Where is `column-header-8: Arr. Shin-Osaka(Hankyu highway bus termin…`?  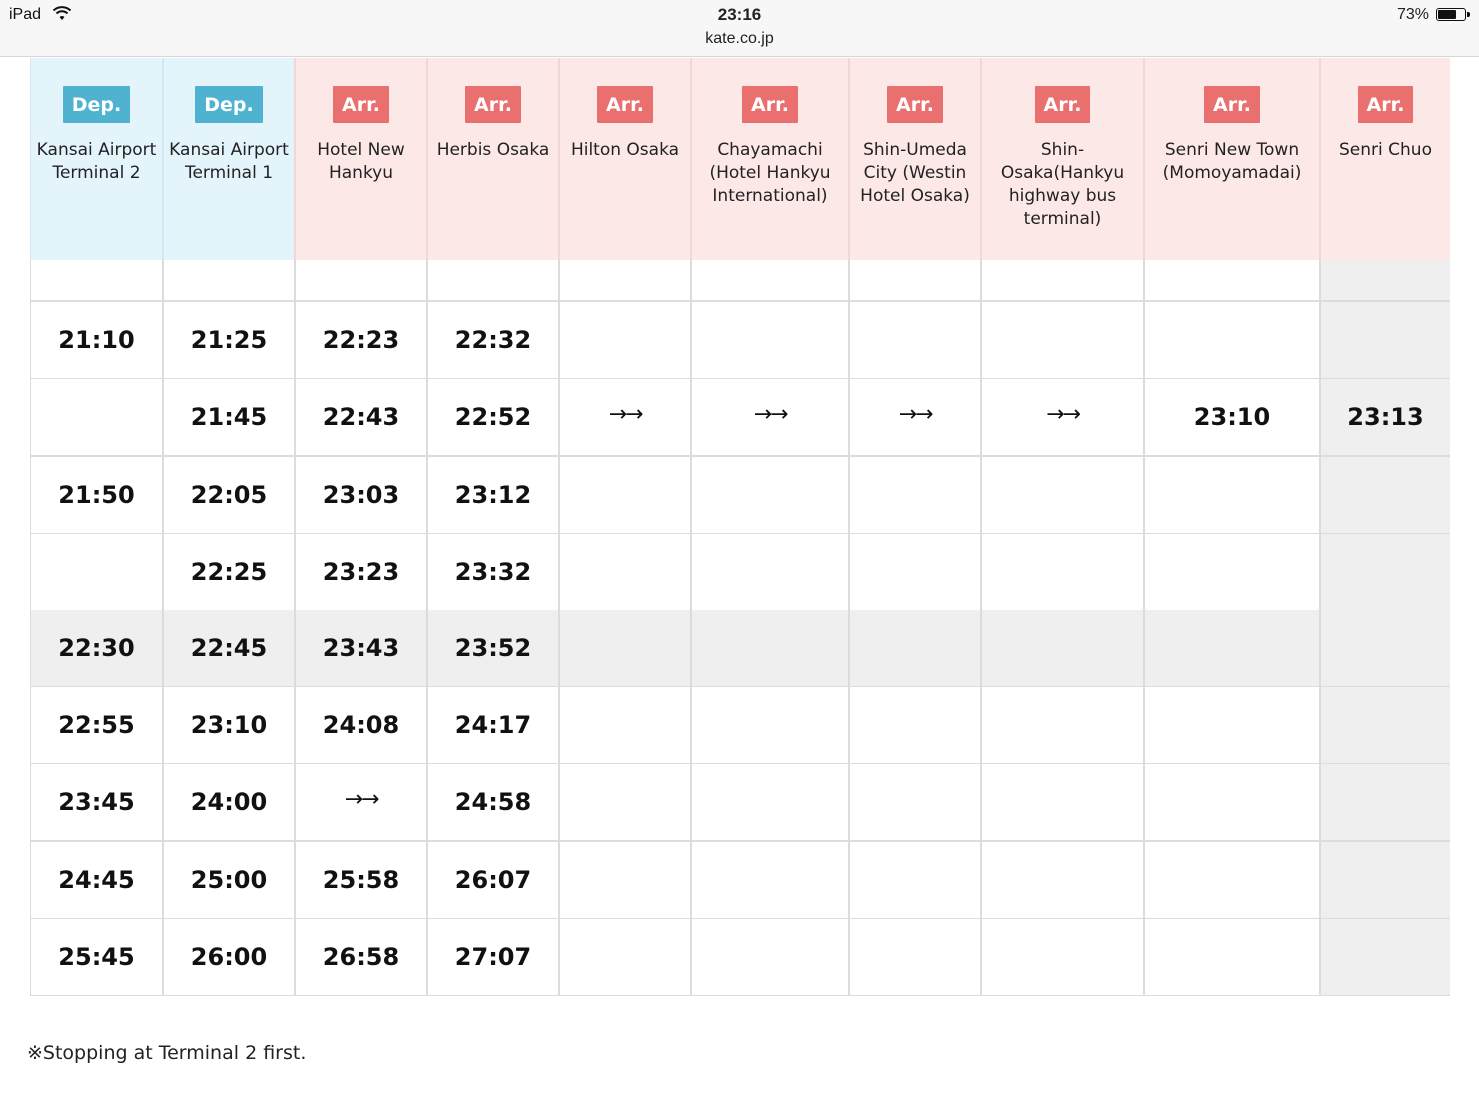 column-header-8: Arr. Shin-Osaka(Hankyu highway bus termin… is located at coordinates (1061, 159).